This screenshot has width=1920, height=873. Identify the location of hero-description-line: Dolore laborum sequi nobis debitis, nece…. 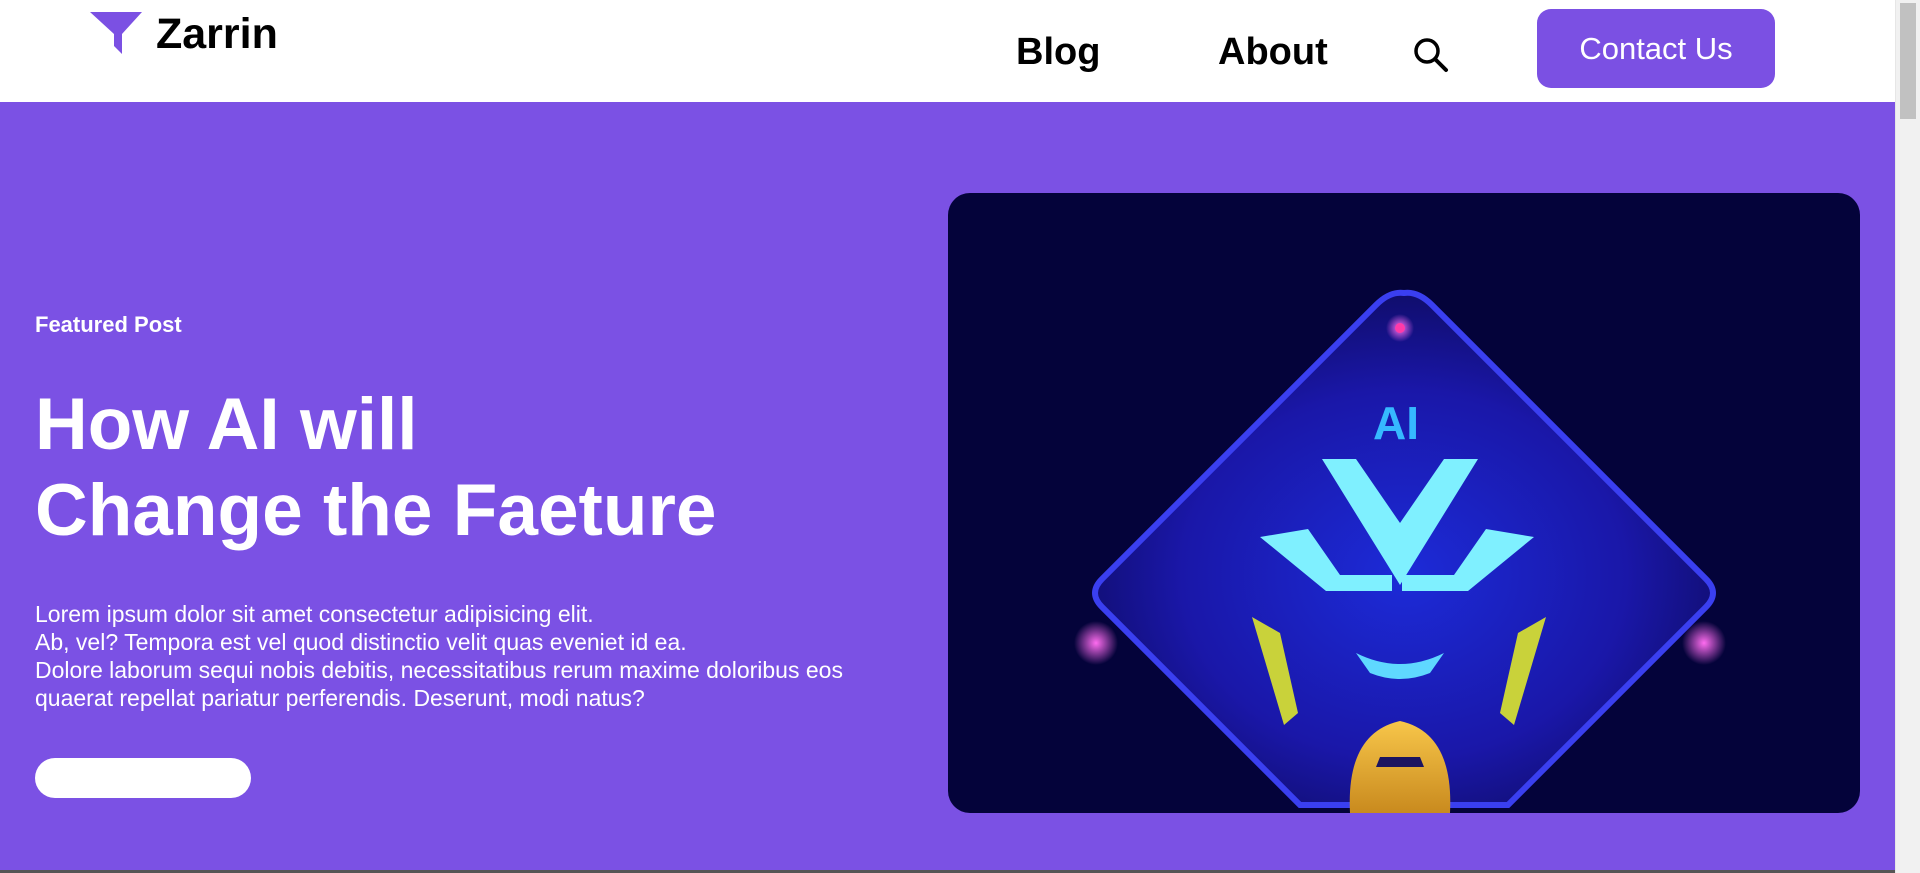
(439, 670).